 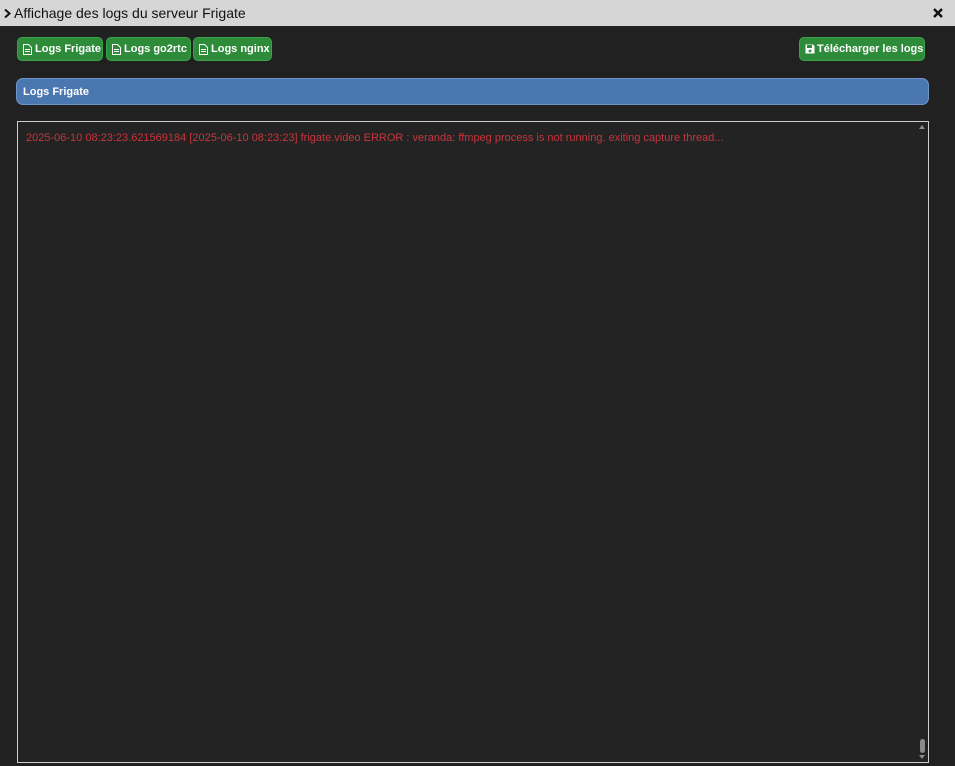 I want to click on logs-frigate-label: Logs Frigate, so click(x=68, y=49).